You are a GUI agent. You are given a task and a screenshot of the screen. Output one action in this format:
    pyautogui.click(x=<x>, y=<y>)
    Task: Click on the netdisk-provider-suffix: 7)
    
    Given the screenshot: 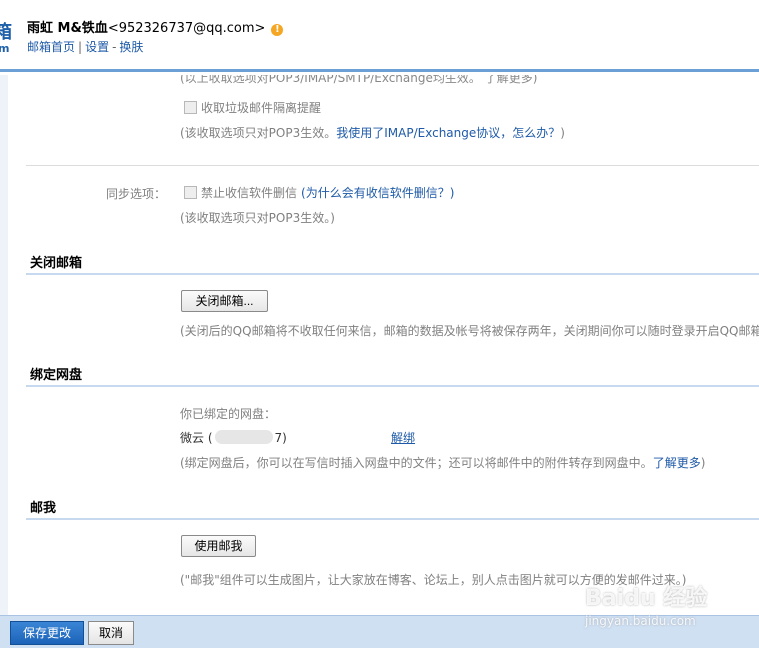 What is the action you would take?
    pyautogui.click(x=280, y=438)
    